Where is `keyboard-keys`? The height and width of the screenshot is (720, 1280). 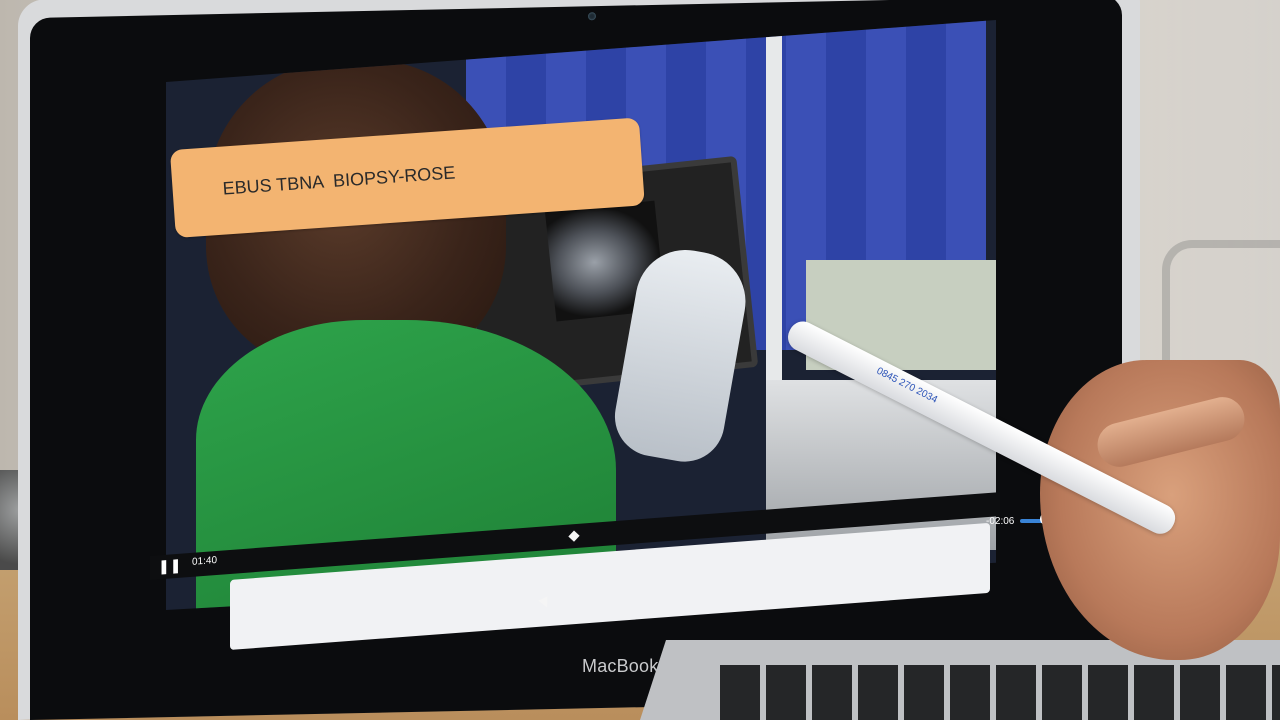 keyboard-keys is located at coordinates (1000, 692).